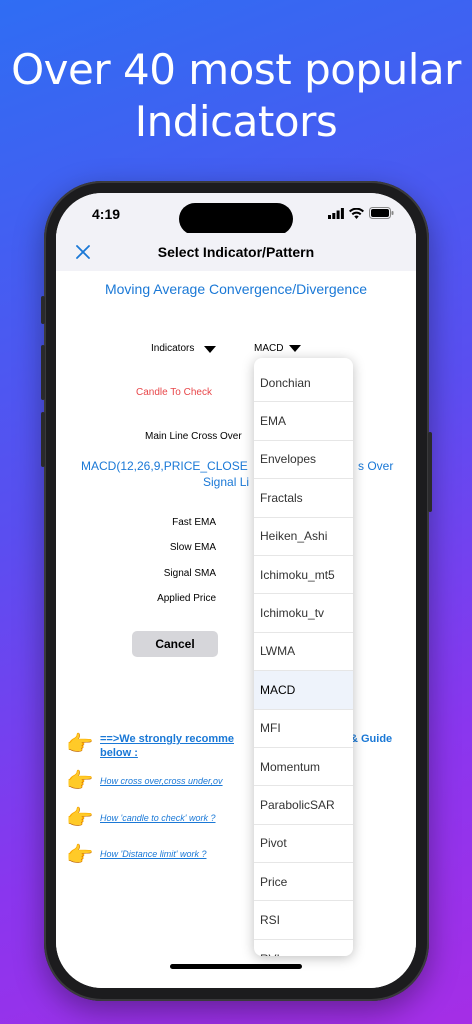 This screenshot has height=1024, width=472. I want to click on dropdown-item-donchian: Donchian, so click(303, 383).